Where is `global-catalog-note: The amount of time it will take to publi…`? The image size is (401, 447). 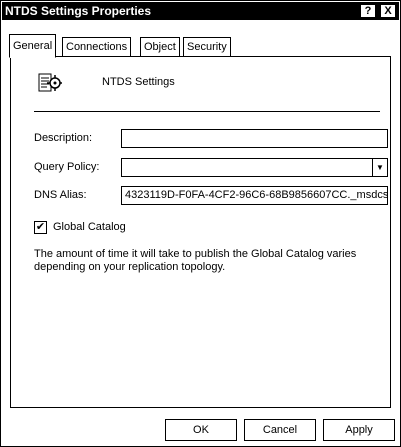 global-catalog-note: The amount of time it will take to publi… is located at coordinates (195, 260).